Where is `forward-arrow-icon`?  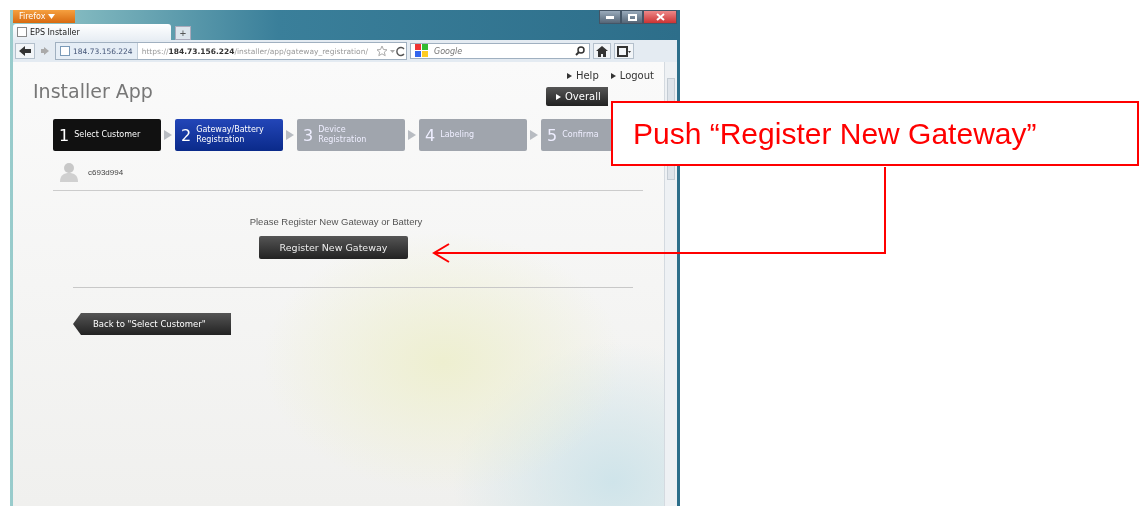 forward-arrow-icon is located at coordinates (45, 51).